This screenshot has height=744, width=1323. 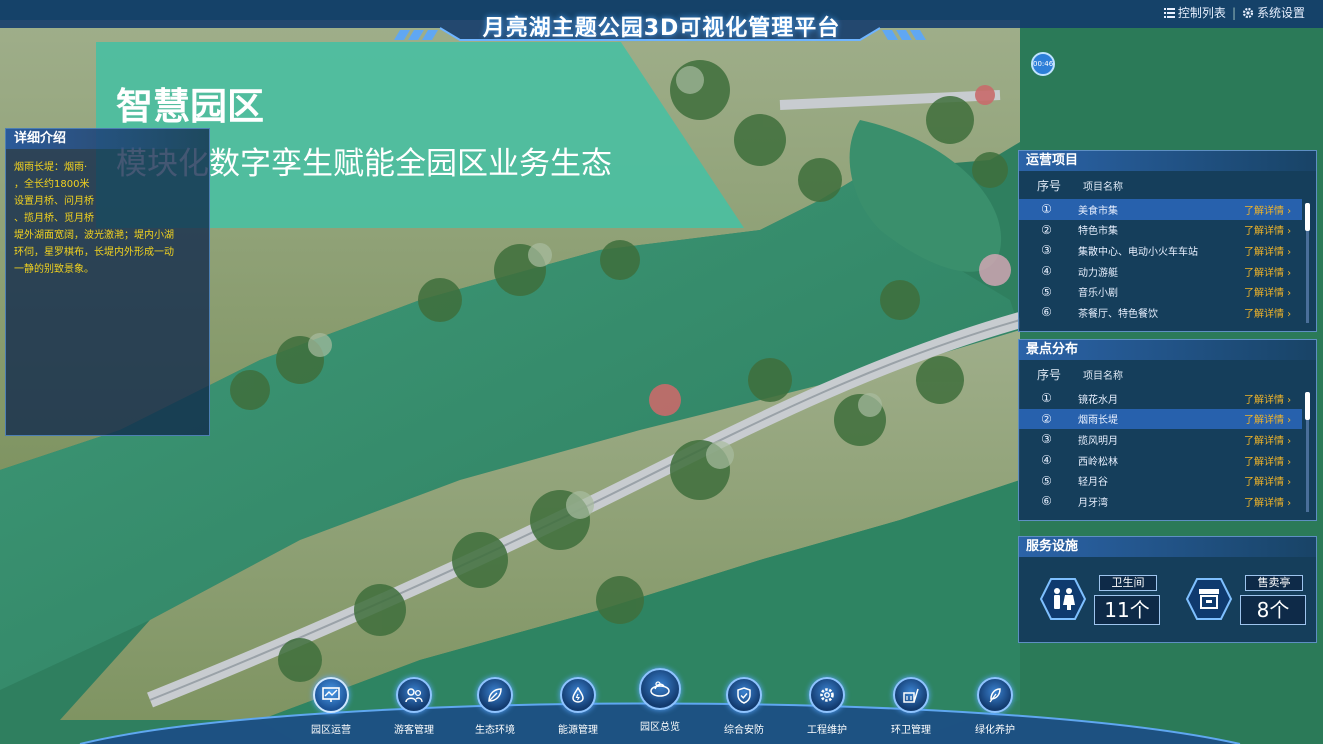 I want to click on detail-line: 设置月桥、问月桥, so click(x=54, y=201).